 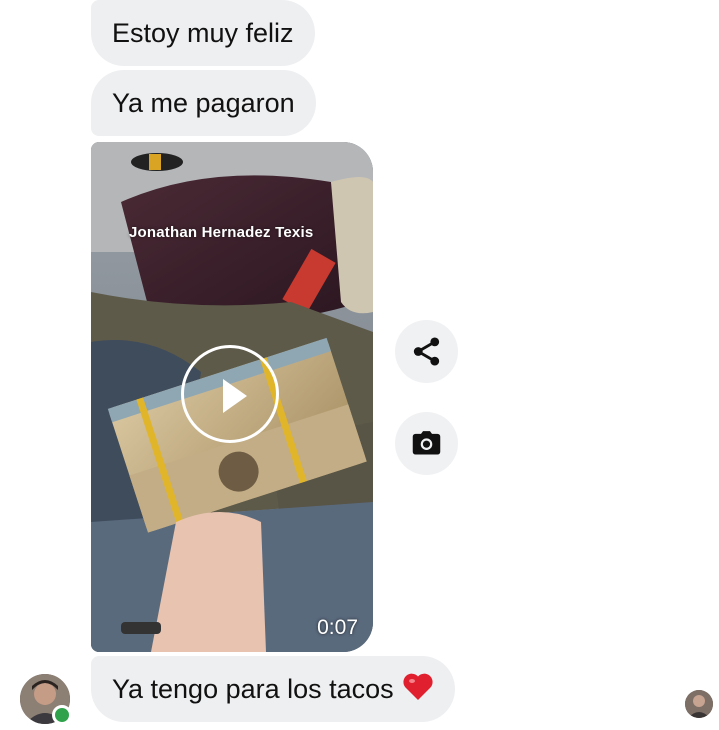 I want to click on message-bubble: Ya tengo para los tacos, so click(x=273, y=689).